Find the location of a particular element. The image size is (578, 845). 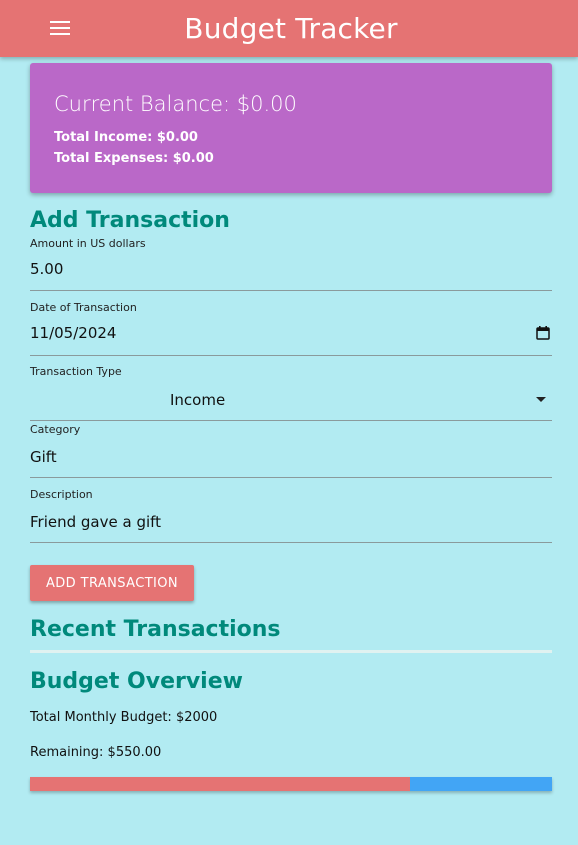

total-expenses: Total Expenses: $0.00 is located at coordinates (134, 158).